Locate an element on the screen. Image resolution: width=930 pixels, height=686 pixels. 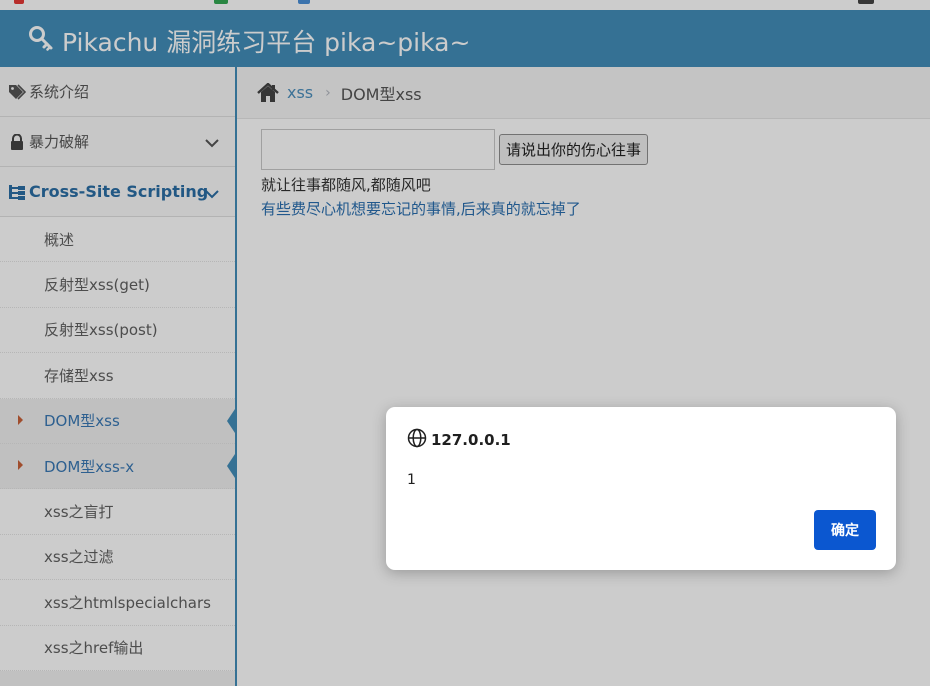
dialog-title: 127.0.0.1 is located at coordinates (459, 440).